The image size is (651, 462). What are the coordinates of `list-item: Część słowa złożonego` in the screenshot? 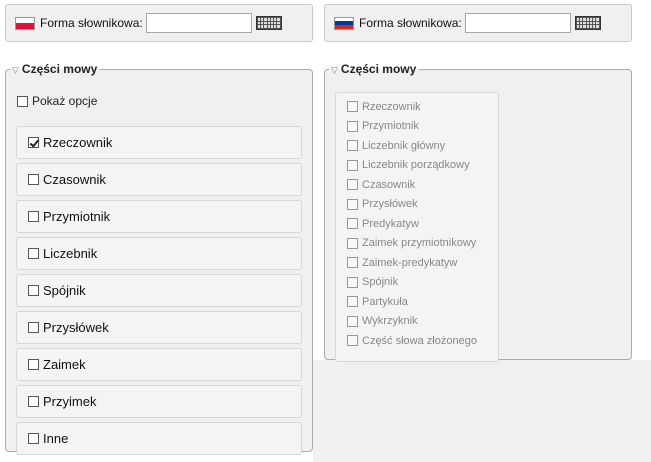 It's located at (417, 341).